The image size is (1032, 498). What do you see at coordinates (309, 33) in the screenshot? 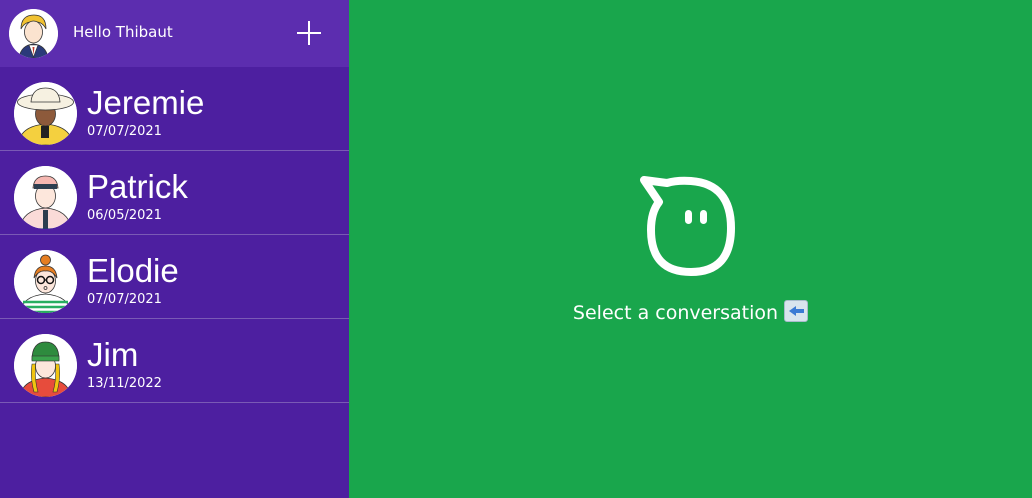
I see `add-conversation-button` at bounding box center [309, 33].